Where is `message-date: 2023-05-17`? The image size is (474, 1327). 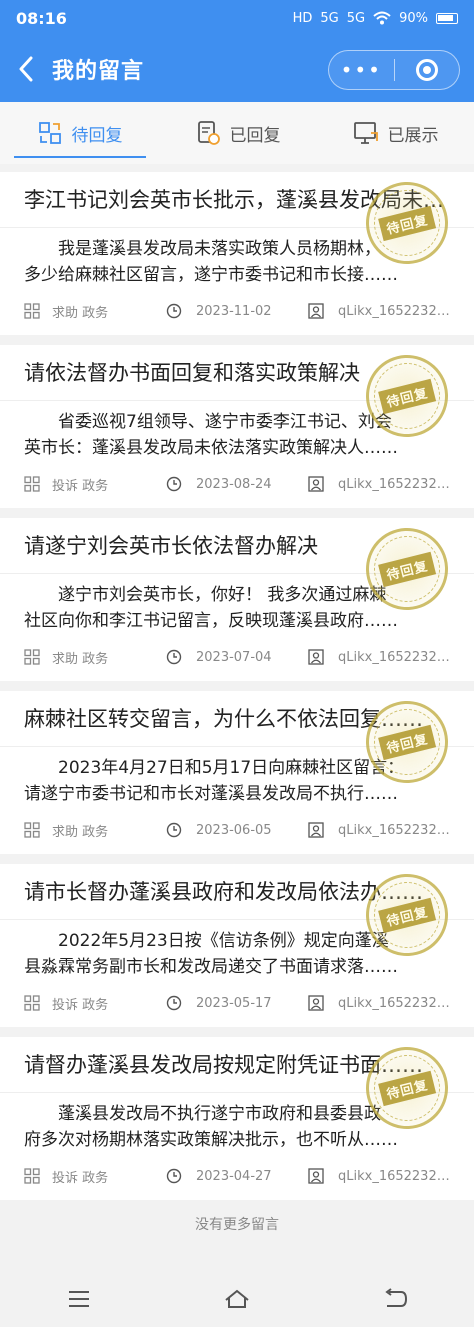
message-date: 2023-05-17 is located at coordinates (237, 1003).